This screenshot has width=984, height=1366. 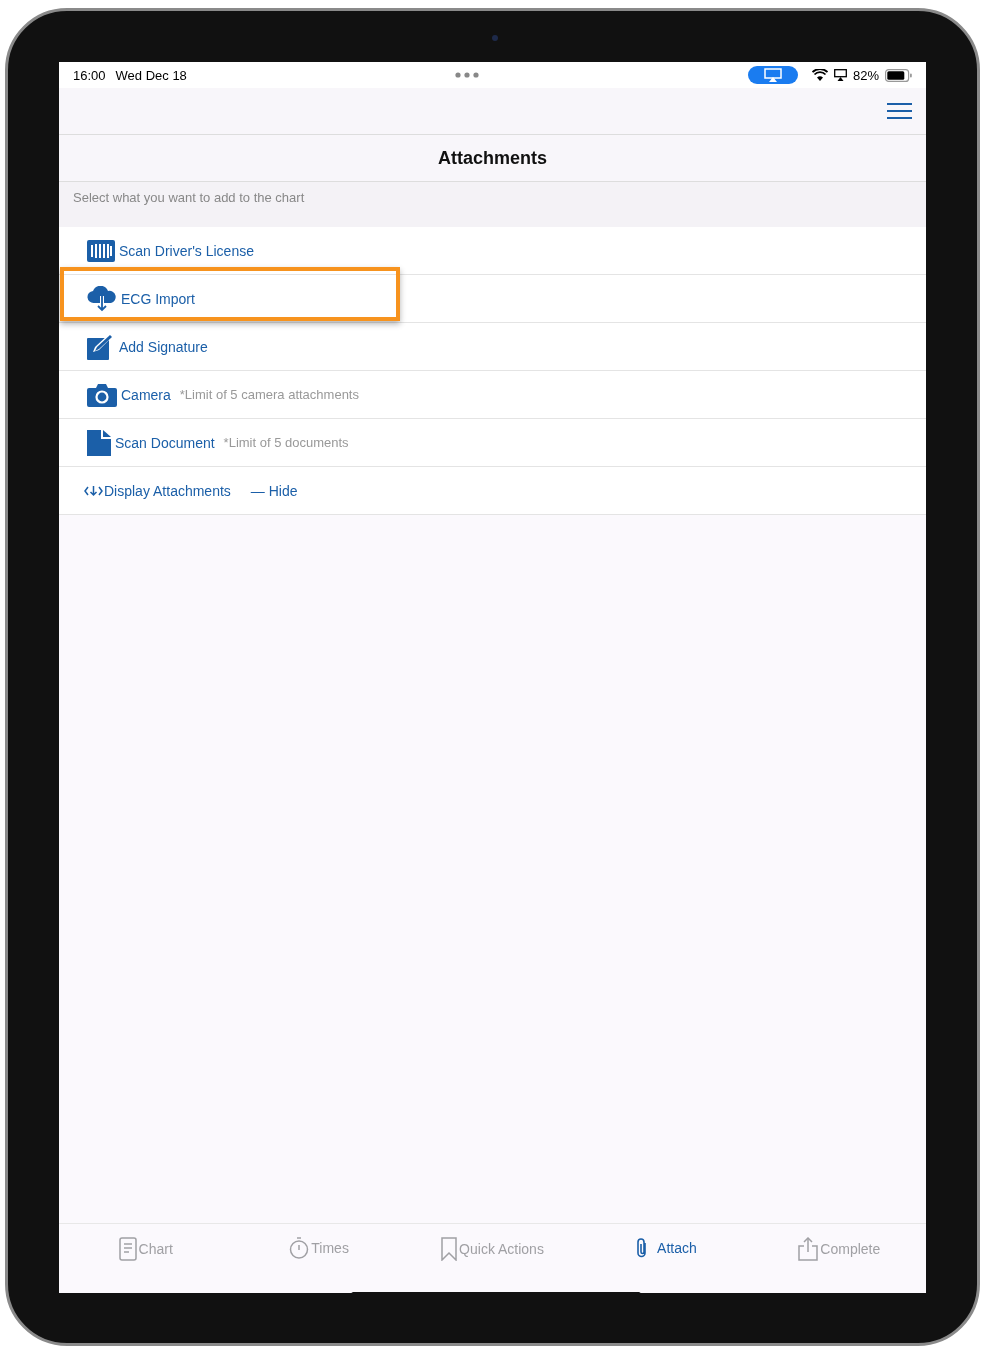 What do you see at coordinates (865, 75) in the screenshot?
I see `battery-percent: 82%` at bounding box center [865, 75].